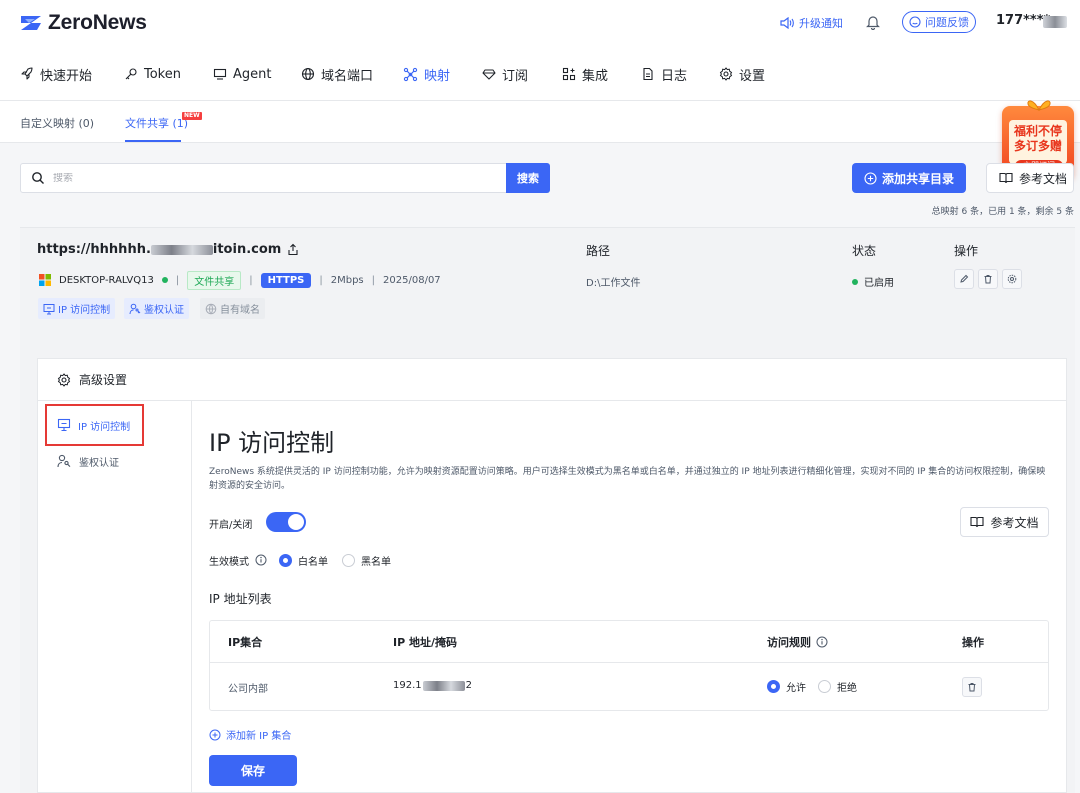 The image size is (1080, 793). I want to click on mapping-status: 已启用, so click(873, 281).